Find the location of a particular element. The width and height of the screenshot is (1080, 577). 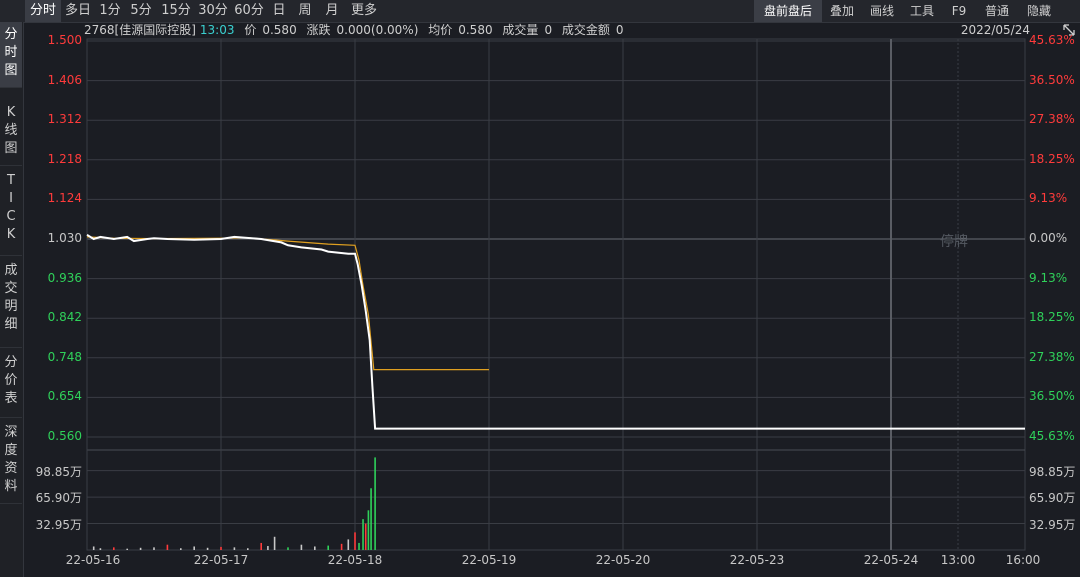

price-tick-label: 0.748 is located at coordinates (64, 356).